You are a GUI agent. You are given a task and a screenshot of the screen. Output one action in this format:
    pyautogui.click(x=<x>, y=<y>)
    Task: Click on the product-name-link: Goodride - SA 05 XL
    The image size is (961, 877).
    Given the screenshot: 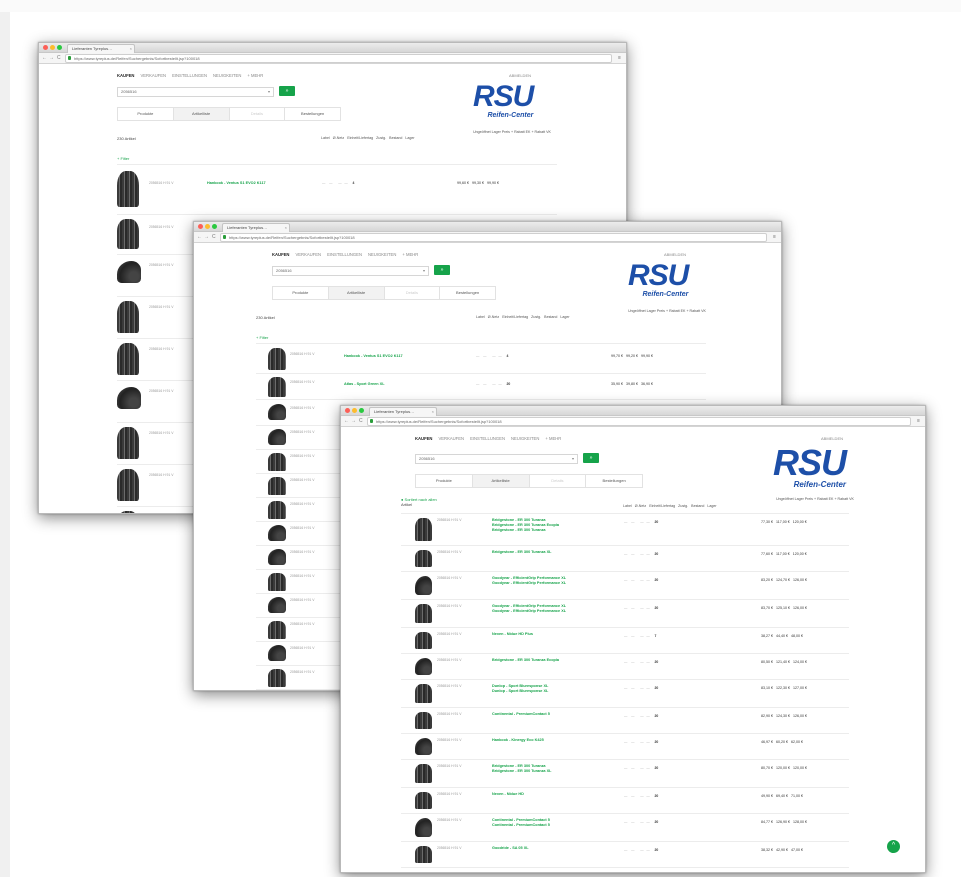 What is the action you would take?
    pyautogui.click(x=510, y=848)
    